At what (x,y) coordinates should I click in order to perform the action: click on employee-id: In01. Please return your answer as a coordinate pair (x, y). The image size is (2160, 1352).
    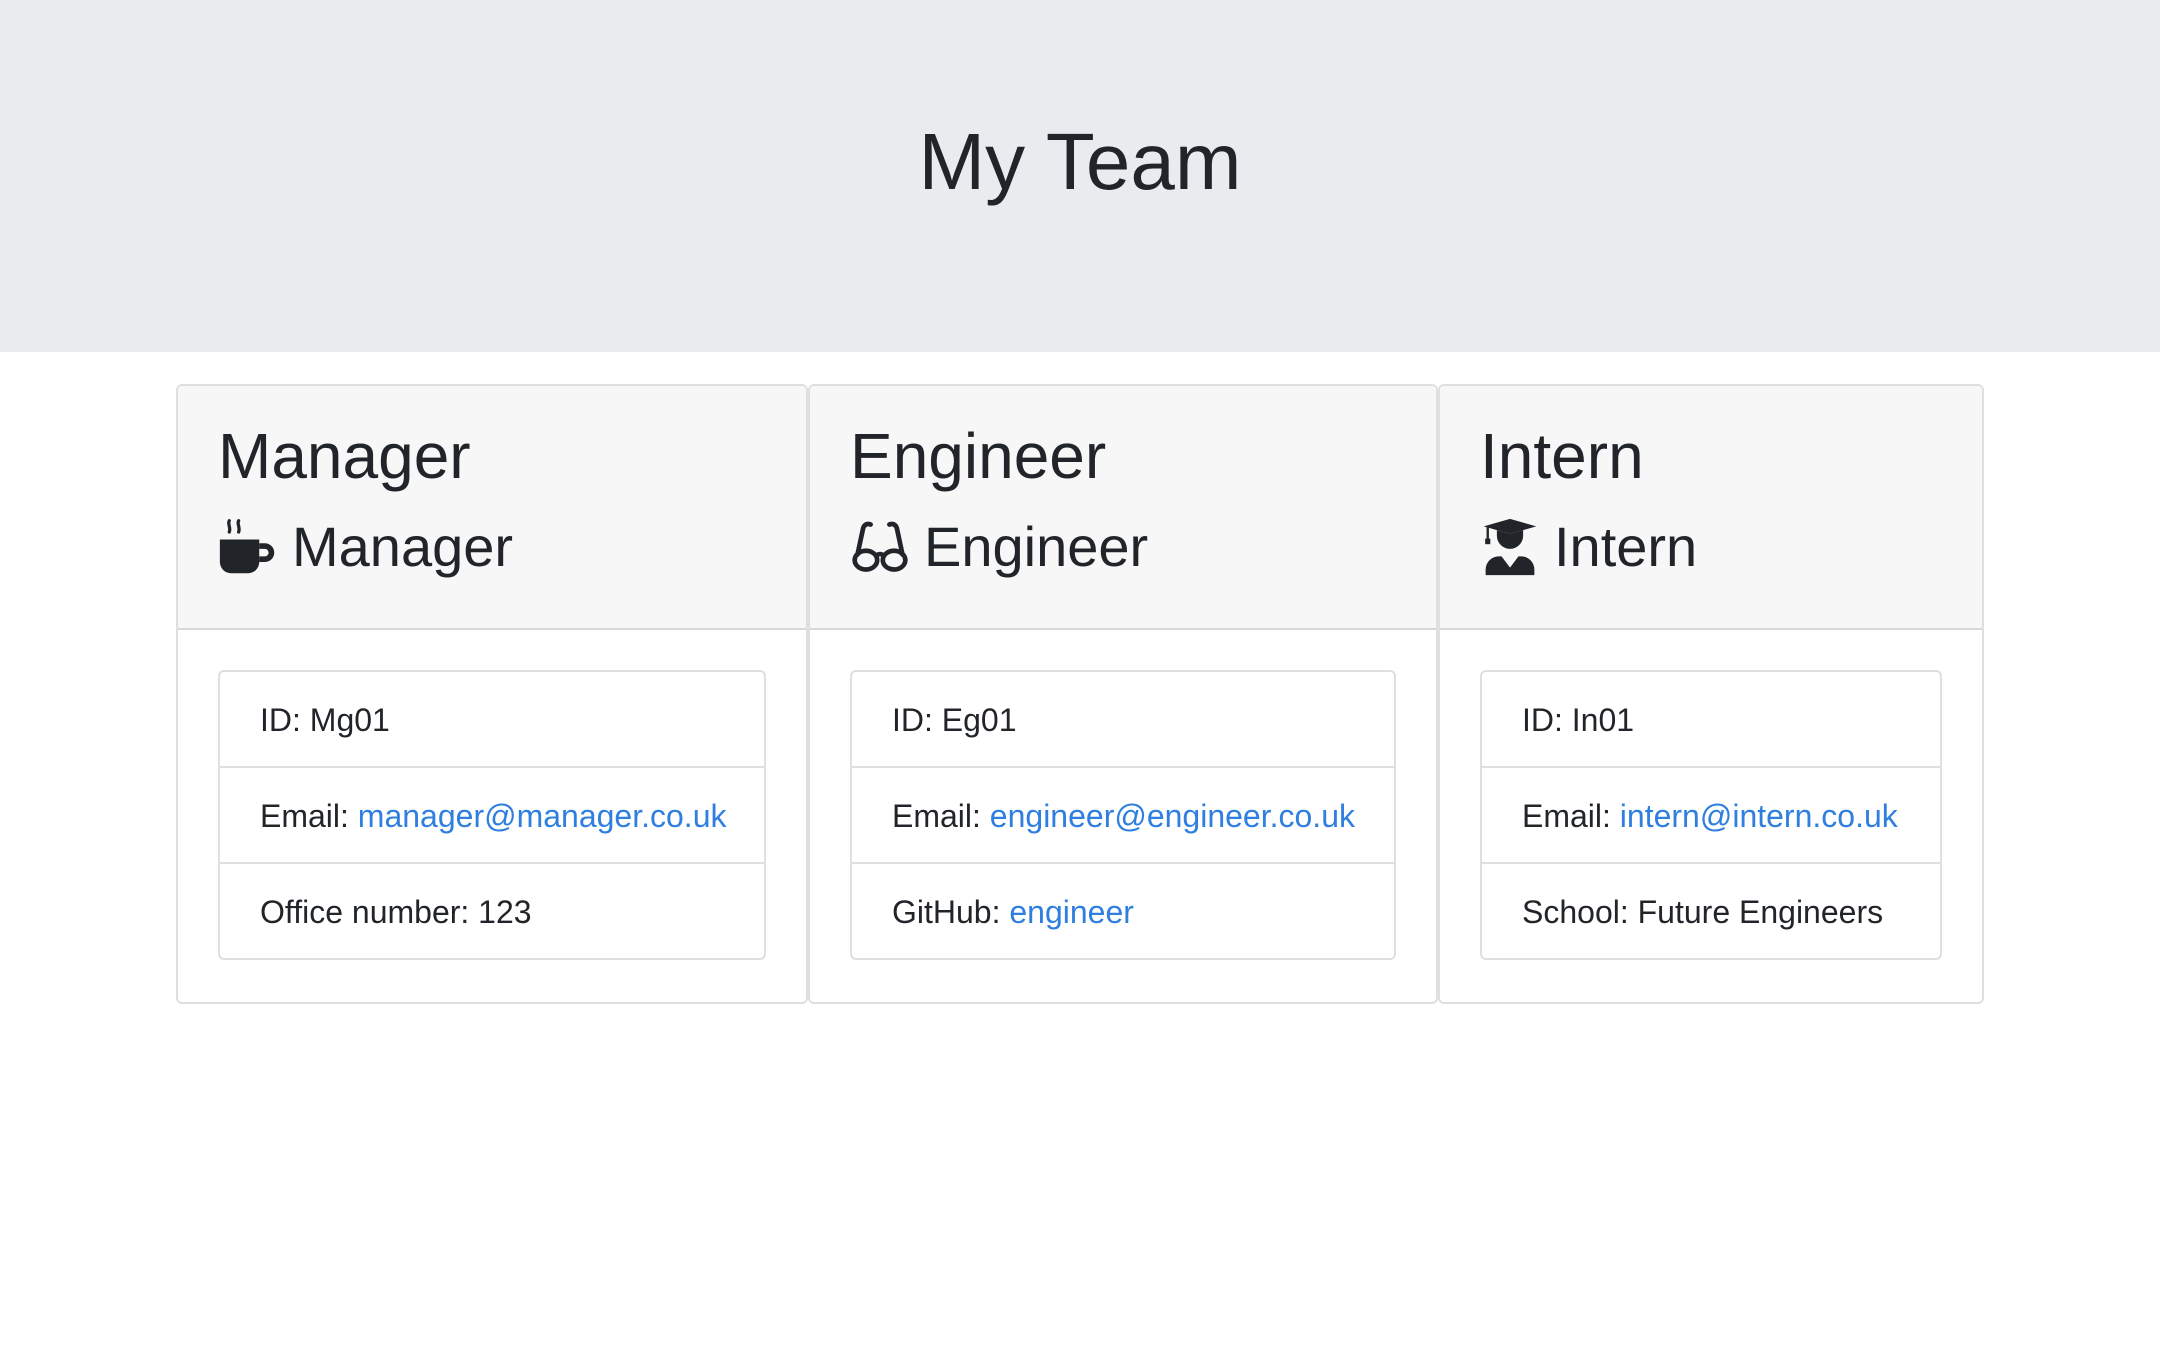
    Looking at the image, I should click on (1603, 720).